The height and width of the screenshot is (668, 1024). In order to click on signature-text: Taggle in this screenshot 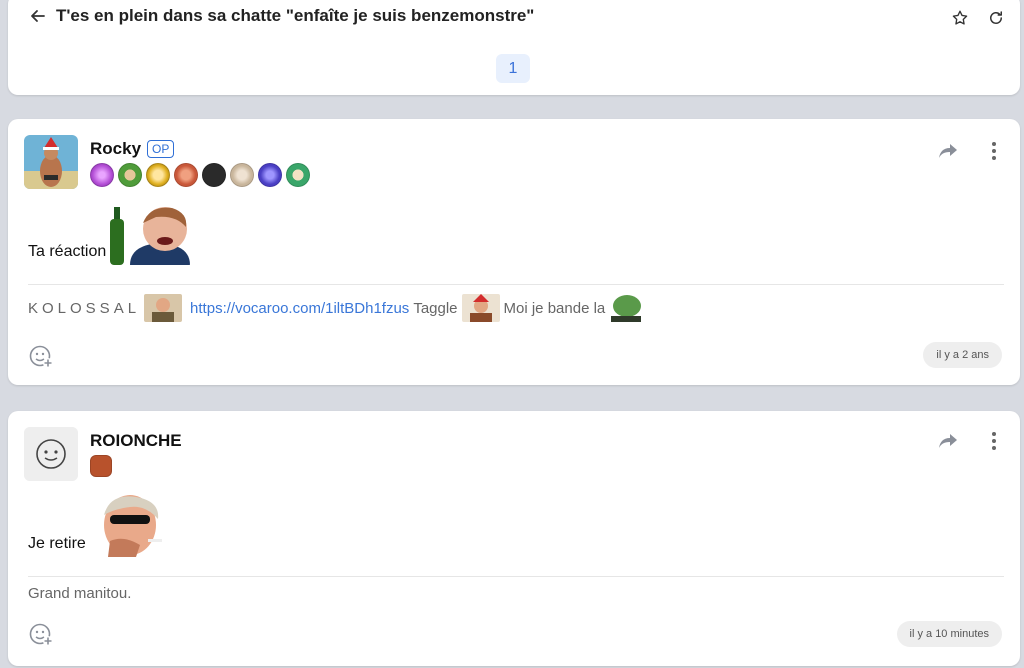, I will do `click(435, 308)`.